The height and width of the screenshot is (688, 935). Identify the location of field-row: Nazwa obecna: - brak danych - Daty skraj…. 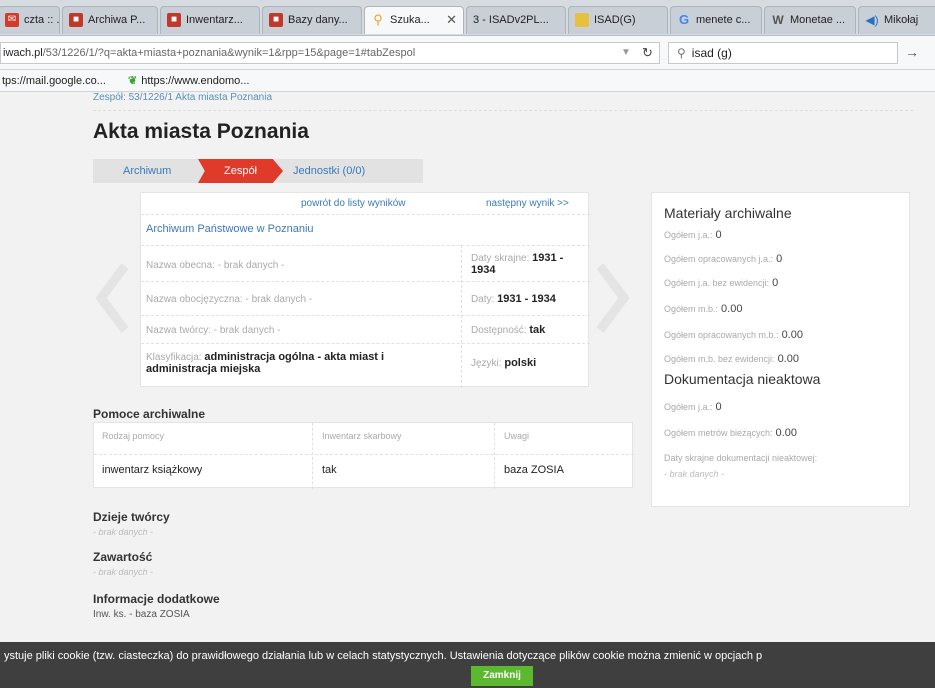
(365, 263).